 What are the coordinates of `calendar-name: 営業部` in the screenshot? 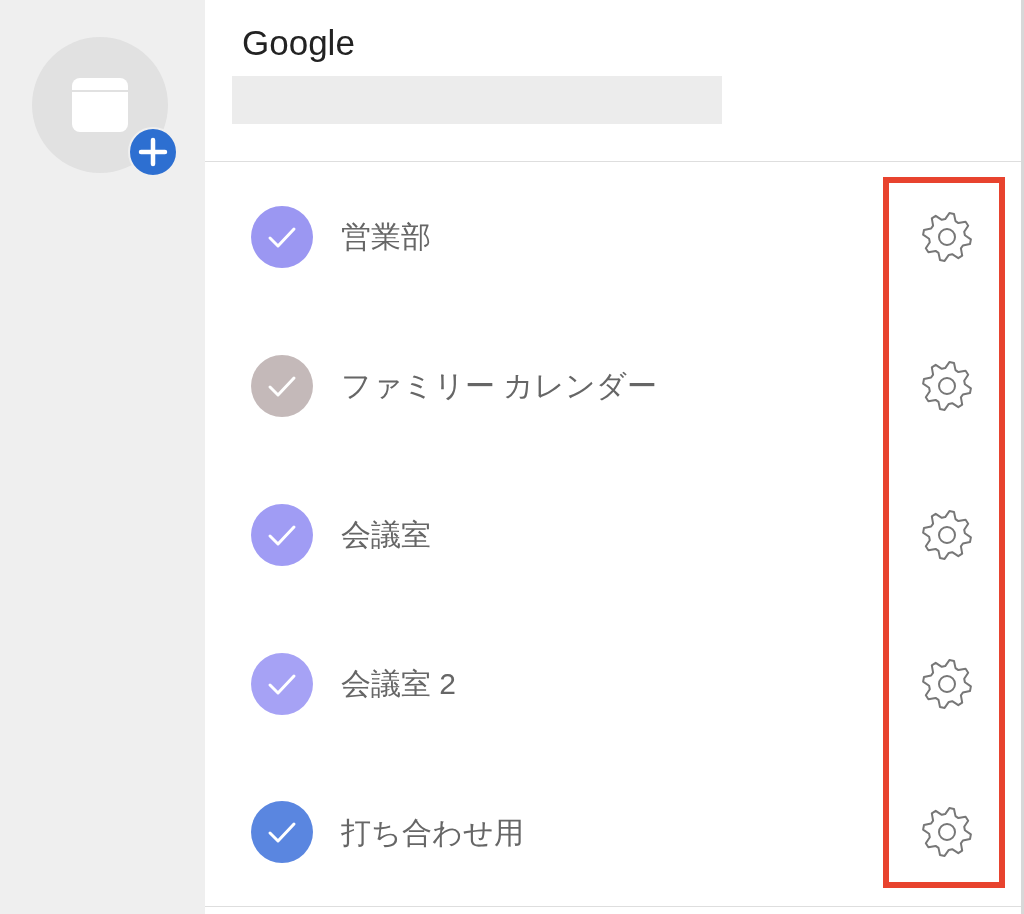 It's located at (386, 237).